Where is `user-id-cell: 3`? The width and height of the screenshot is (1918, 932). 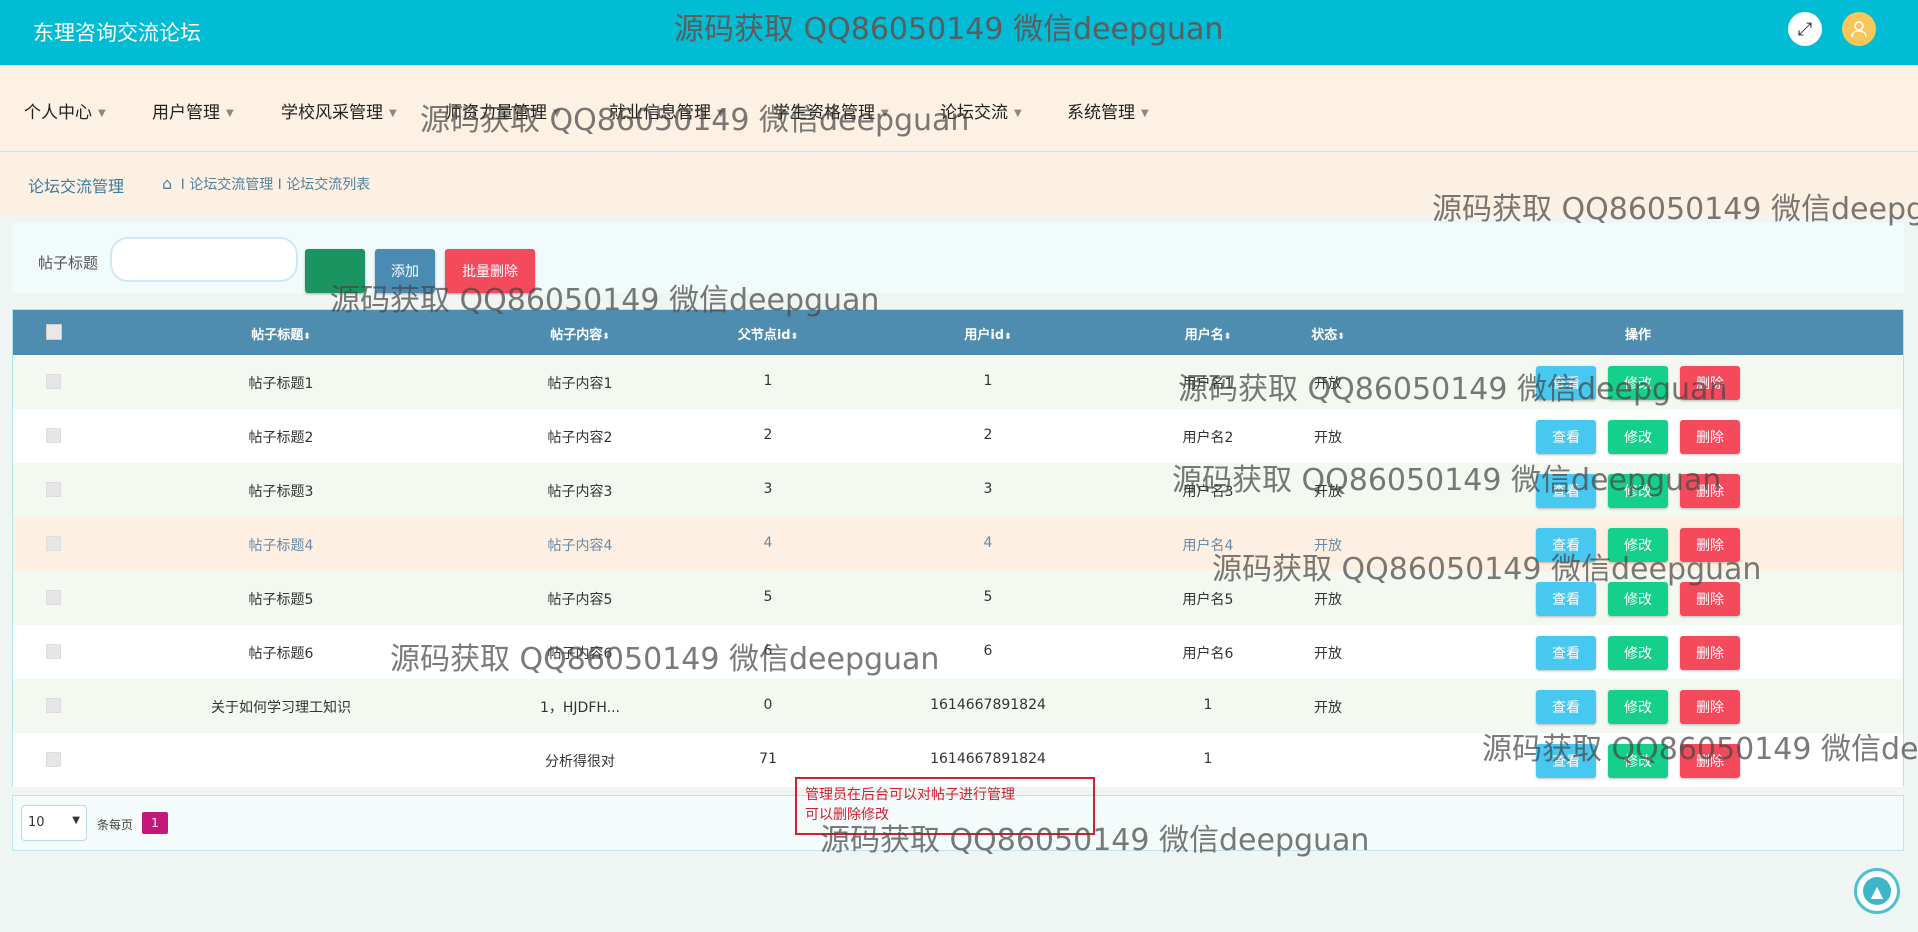
user-id-cell: 3 is located at coordinates (988, 489).